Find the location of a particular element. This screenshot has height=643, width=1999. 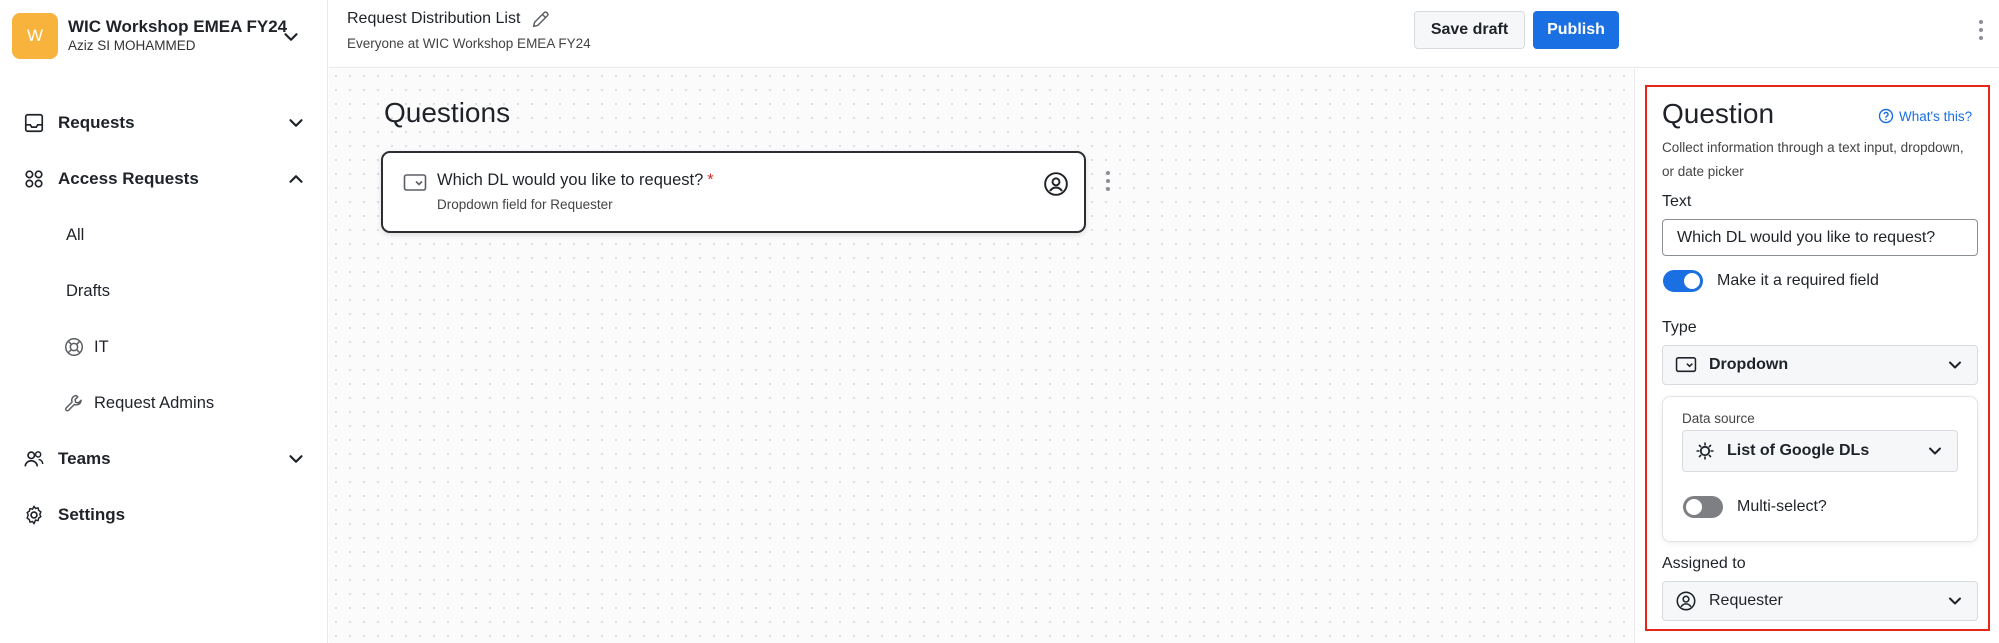

sidebar-item-access-requests: Access Requests is located at coordinates (164, 179).